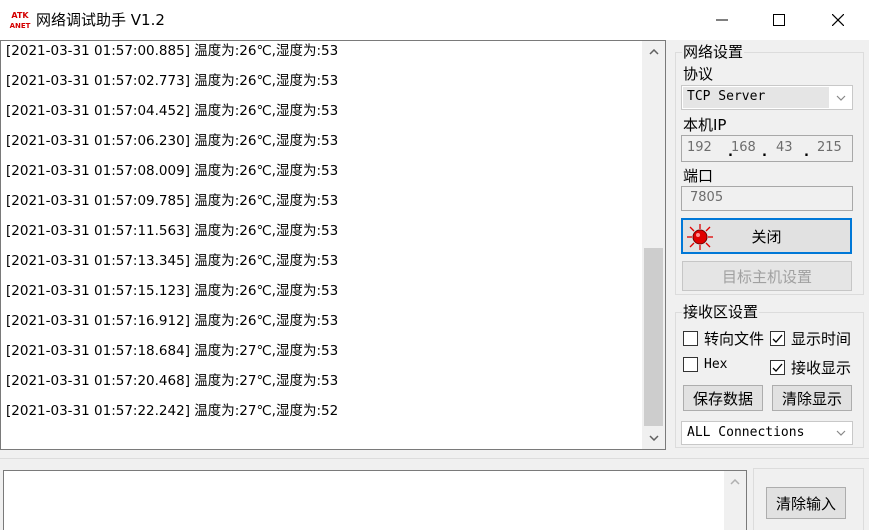  I want to click on network-settings-title: 网络设置, so click(713, 52).